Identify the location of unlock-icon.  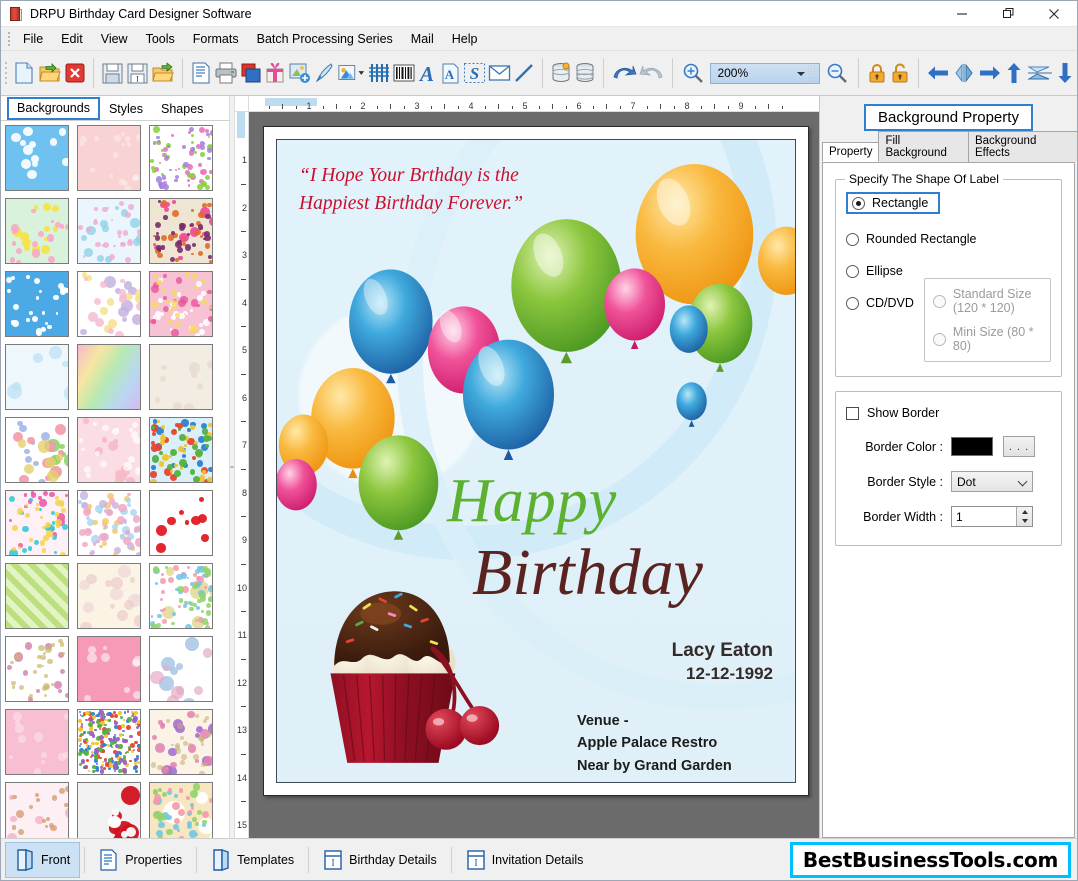
(899, 73).